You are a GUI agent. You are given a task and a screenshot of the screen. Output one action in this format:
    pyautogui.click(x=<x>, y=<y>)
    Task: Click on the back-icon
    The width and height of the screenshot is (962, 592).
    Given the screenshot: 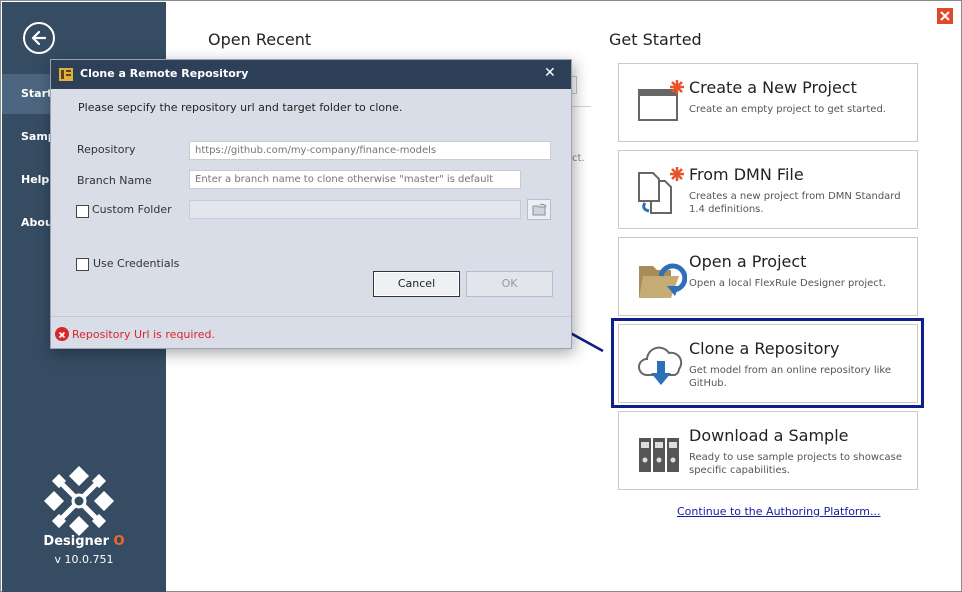 What is the action you would take?
    pyautogui.click(x=39, y=38)
    